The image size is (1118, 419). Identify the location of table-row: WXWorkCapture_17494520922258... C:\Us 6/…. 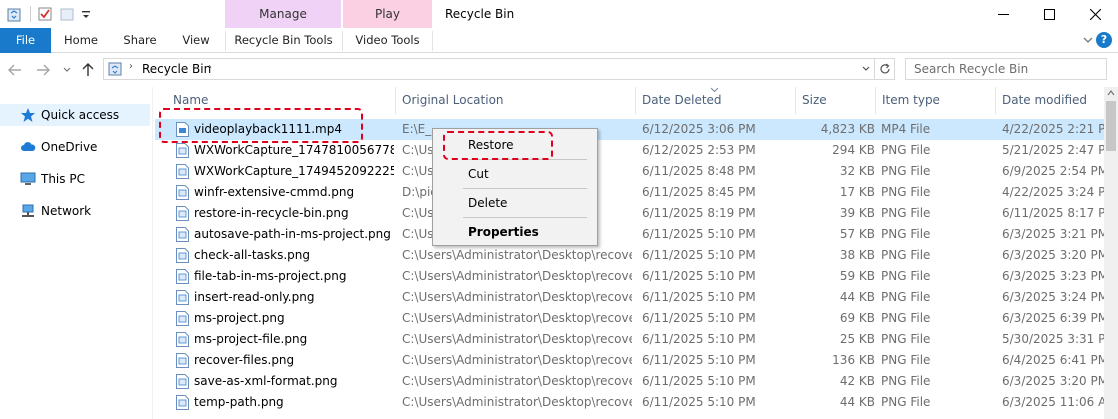
(629, 171).